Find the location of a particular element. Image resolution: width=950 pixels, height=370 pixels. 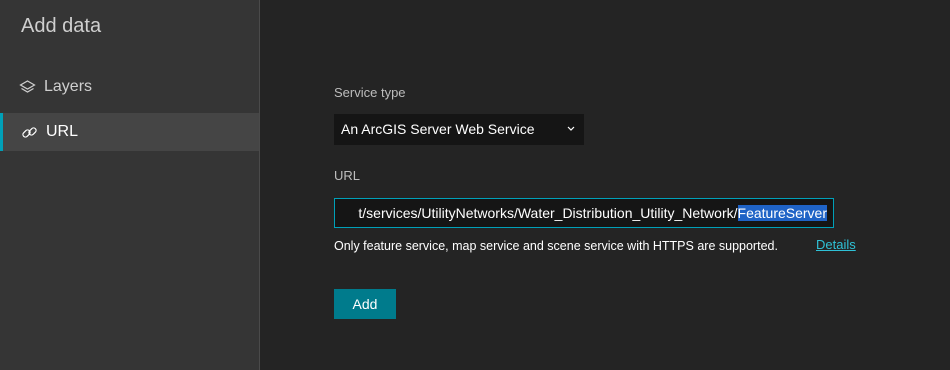

url-label: URL is located at coordinates (347, 175).